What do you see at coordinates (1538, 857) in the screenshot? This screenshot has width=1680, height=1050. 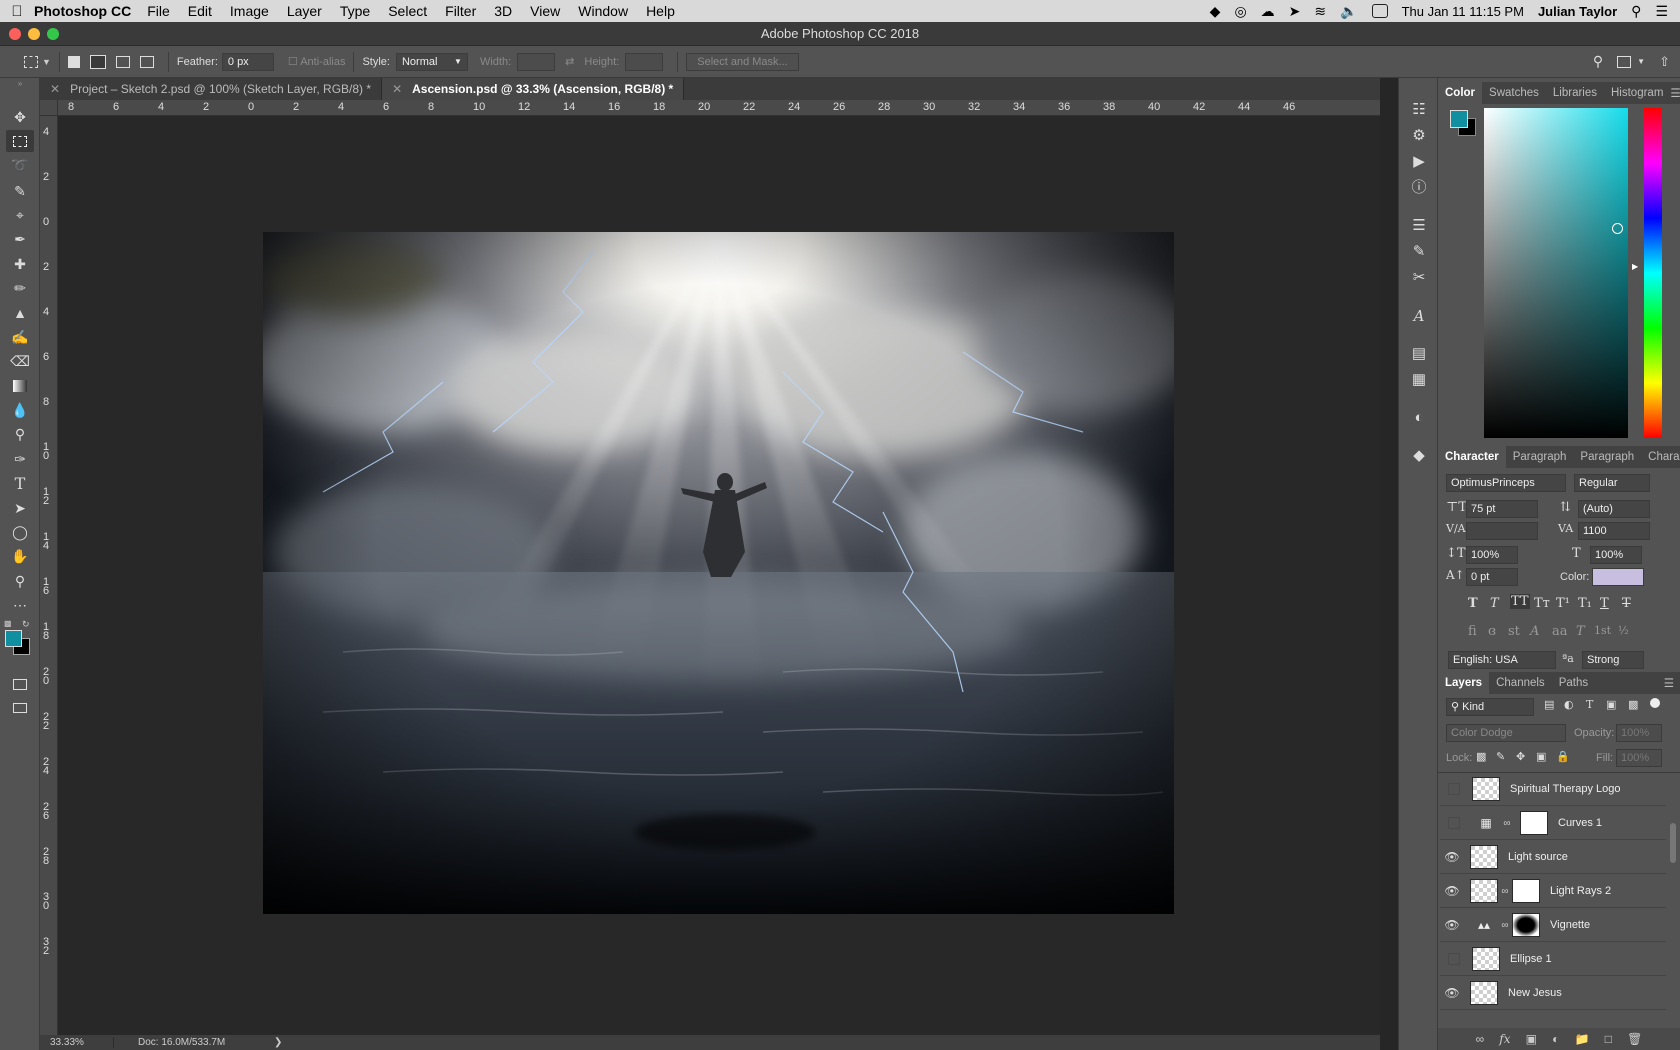 I see `layer-name: Light source` at bounding box center [1538, 857].